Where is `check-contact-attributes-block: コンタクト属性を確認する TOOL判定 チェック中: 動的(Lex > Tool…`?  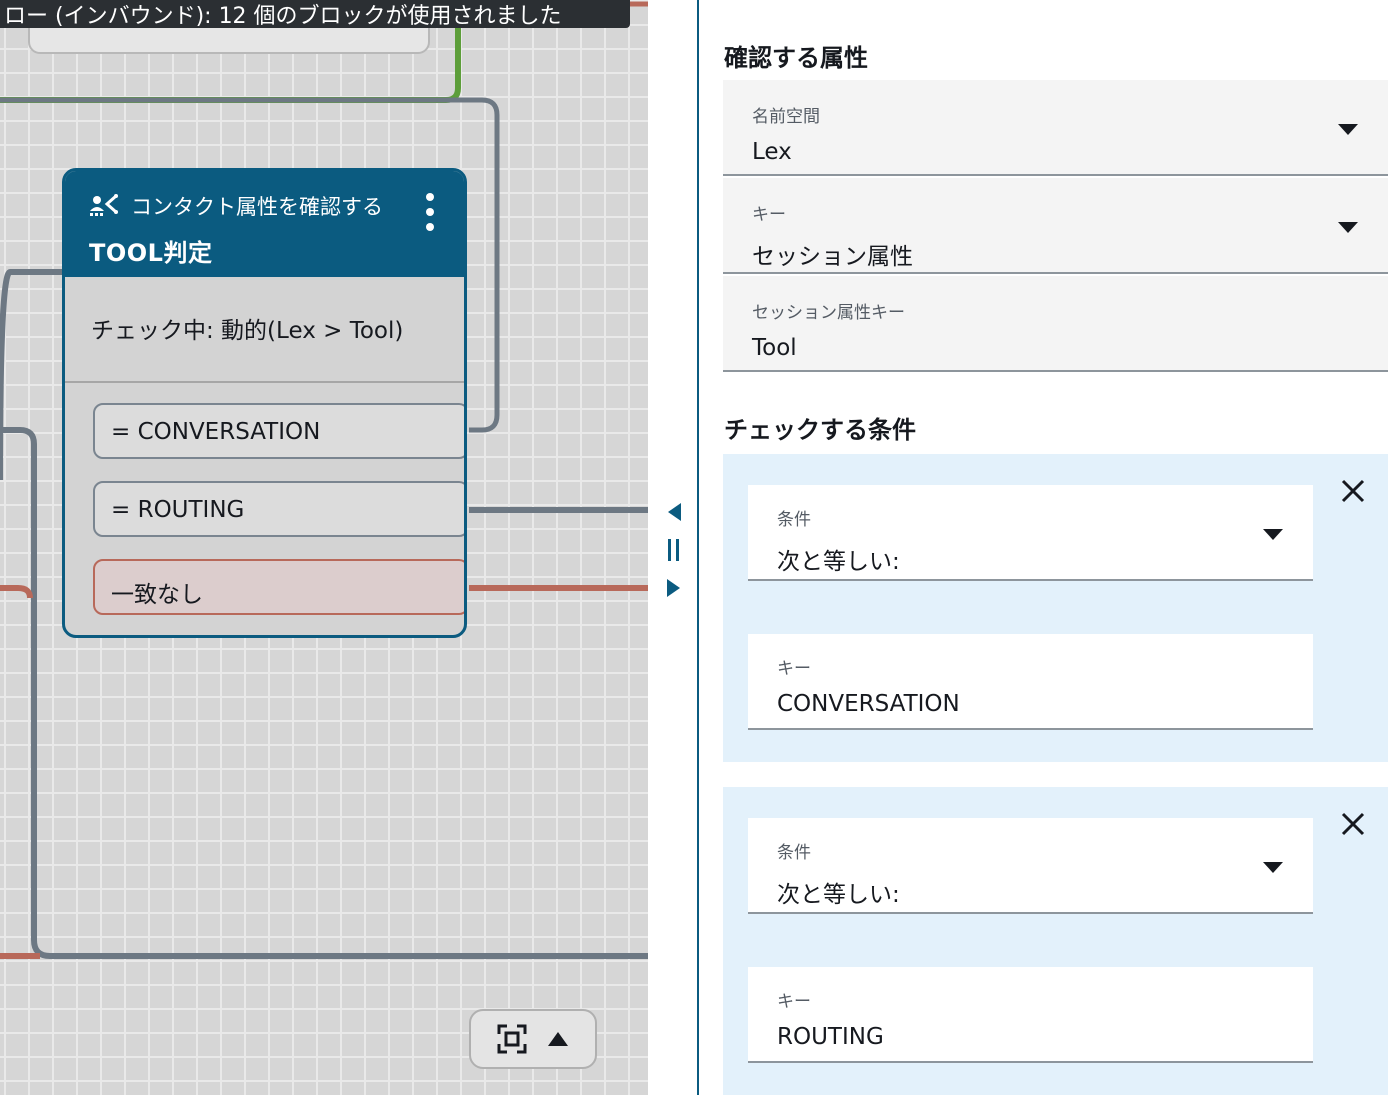 check-contact-attributes-block: コンタクト属性を確認する TOOL判定 チェック中: 動的(Lex > Tool… is located at coordinates (264, 403).